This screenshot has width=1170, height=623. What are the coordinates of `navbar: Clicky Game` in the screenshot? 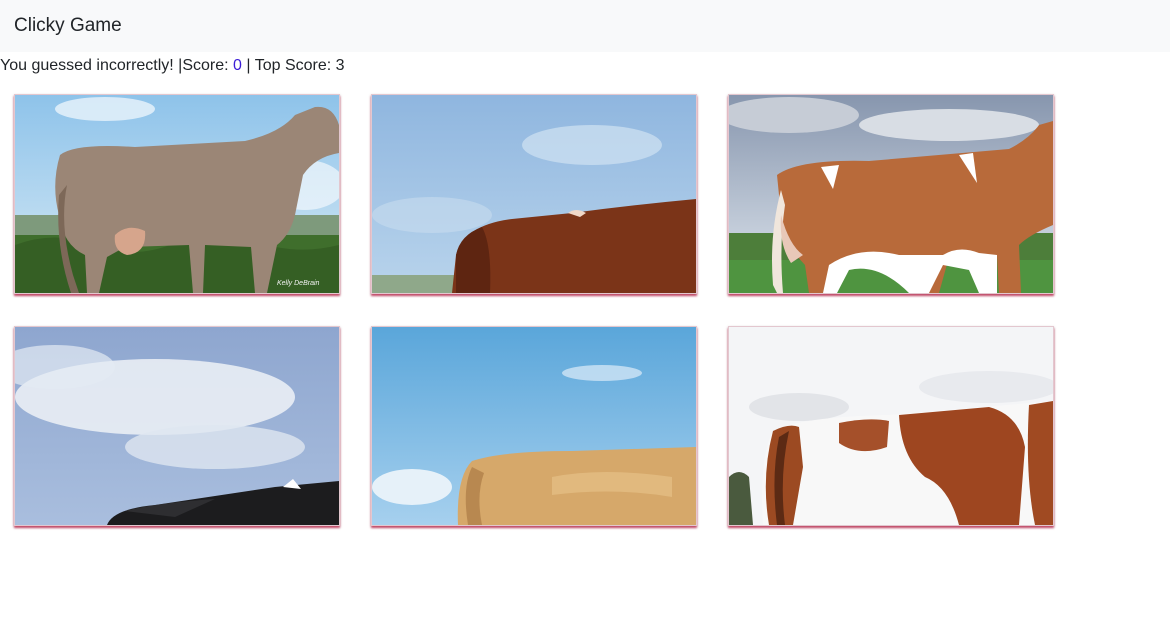 It's located at (585, 26).